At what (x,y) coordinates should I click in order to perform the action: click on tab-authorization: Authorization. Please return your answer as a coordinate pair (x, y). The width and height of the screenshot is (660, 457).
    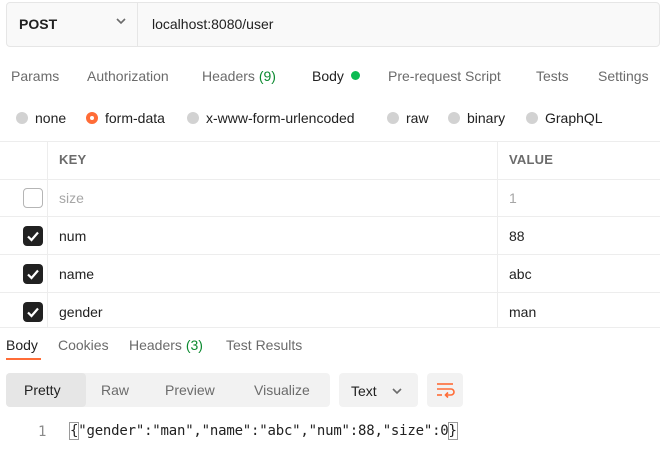
    Looking at the image, I should click on (128, 76).